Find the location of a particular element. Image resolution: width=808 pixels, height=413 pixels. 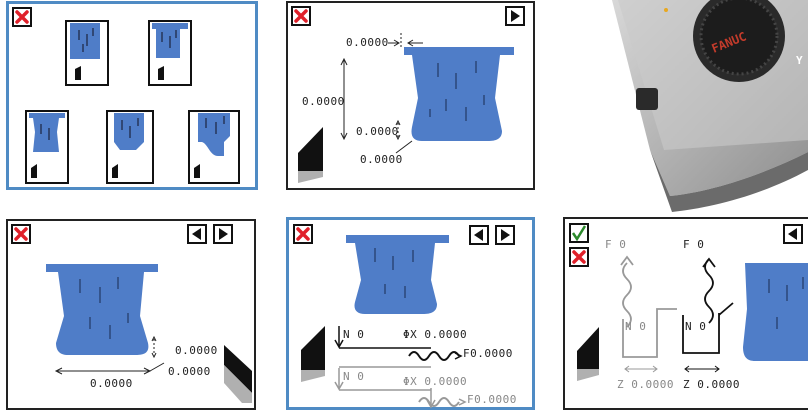

close-button is located at coordinates (22, 17).